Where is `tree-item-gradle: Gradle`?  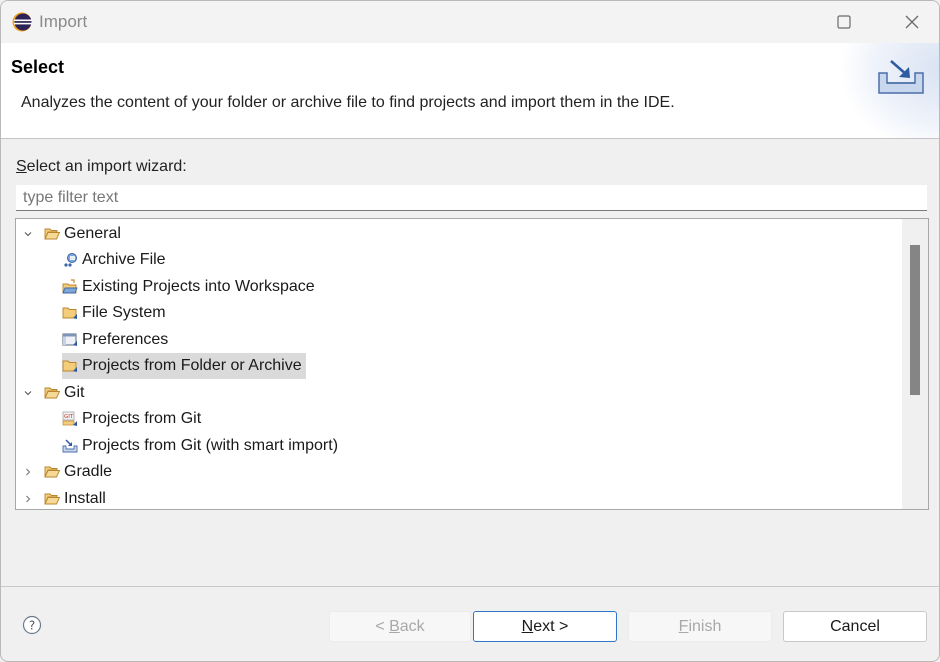 tree-item-gradle: Gradle is located at coordinates (66, 472).